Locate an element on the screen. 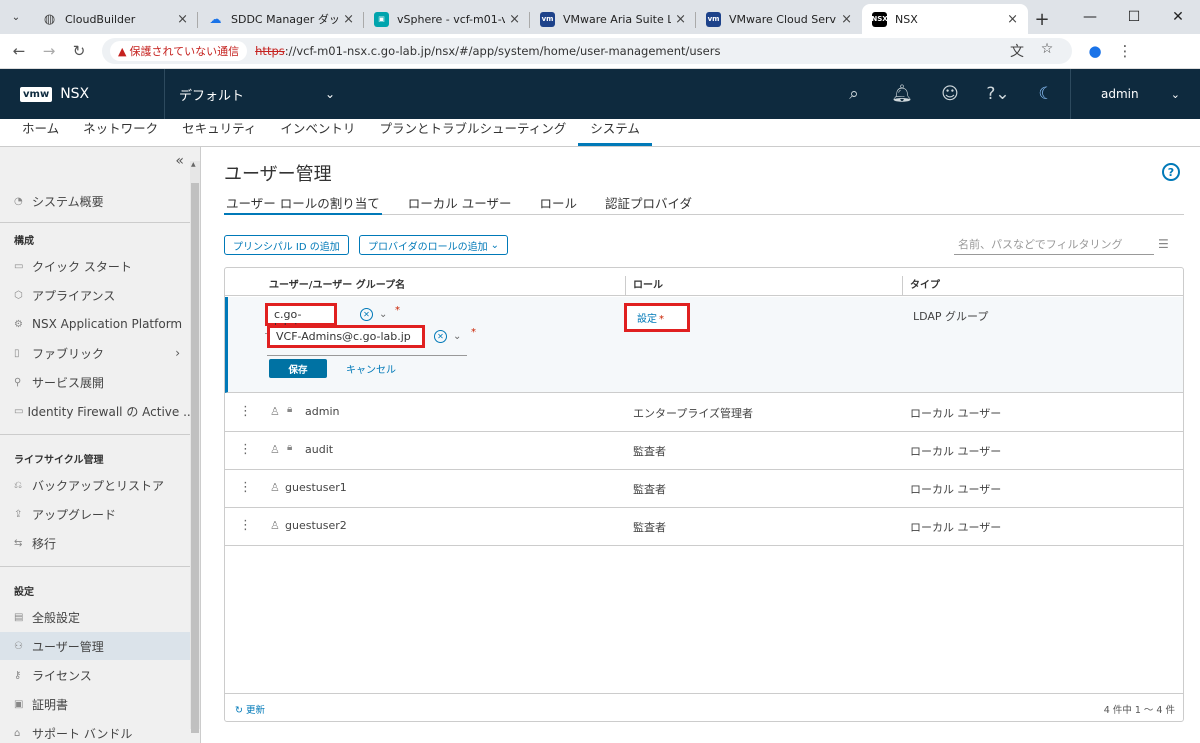 This screenshot has height=743, width=1200. role-setting-link: 設定 * is located at coordinates (657, 317).